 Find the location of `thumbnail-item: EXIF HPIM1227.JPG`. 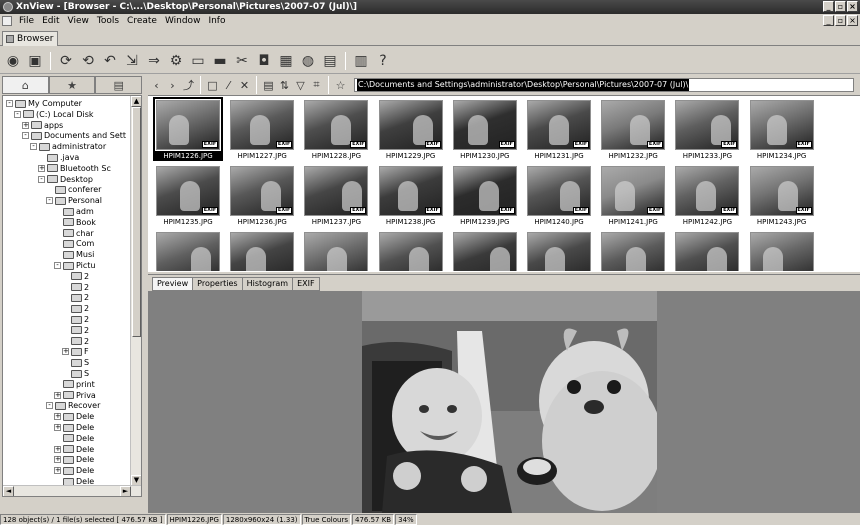

thumbnail-item: EXIF HPIM1227.JPG is located at coordinates (261, 130).